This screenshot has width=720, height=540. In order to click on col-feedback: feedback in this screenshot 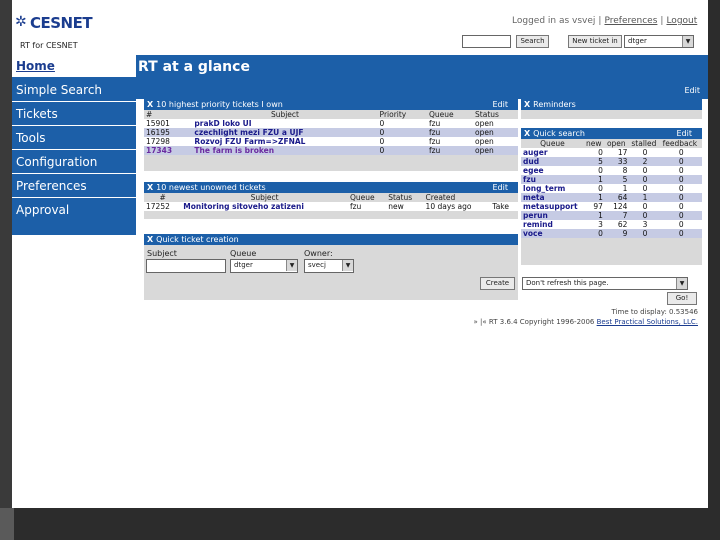, I will do `click(681, 143)`.